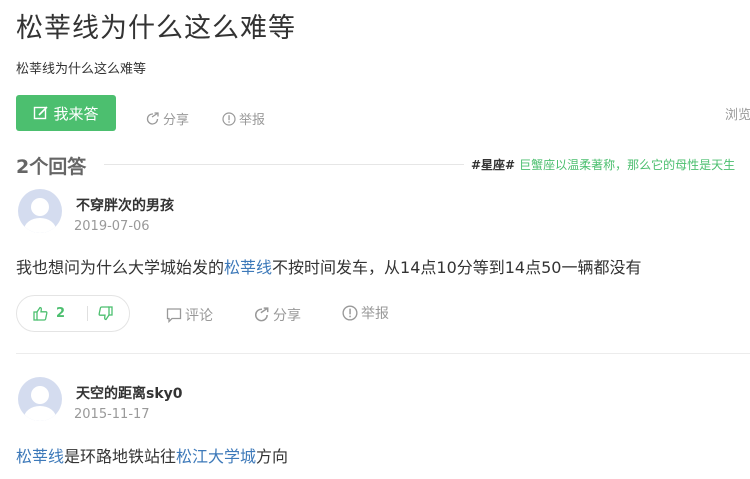 Image resolution: width=750 pixels, height=479 pixels. What do you see at coordinates (375, 314) in the screenshot?
I see `answer-report-label: 举报` at bounding box center [375, 314].